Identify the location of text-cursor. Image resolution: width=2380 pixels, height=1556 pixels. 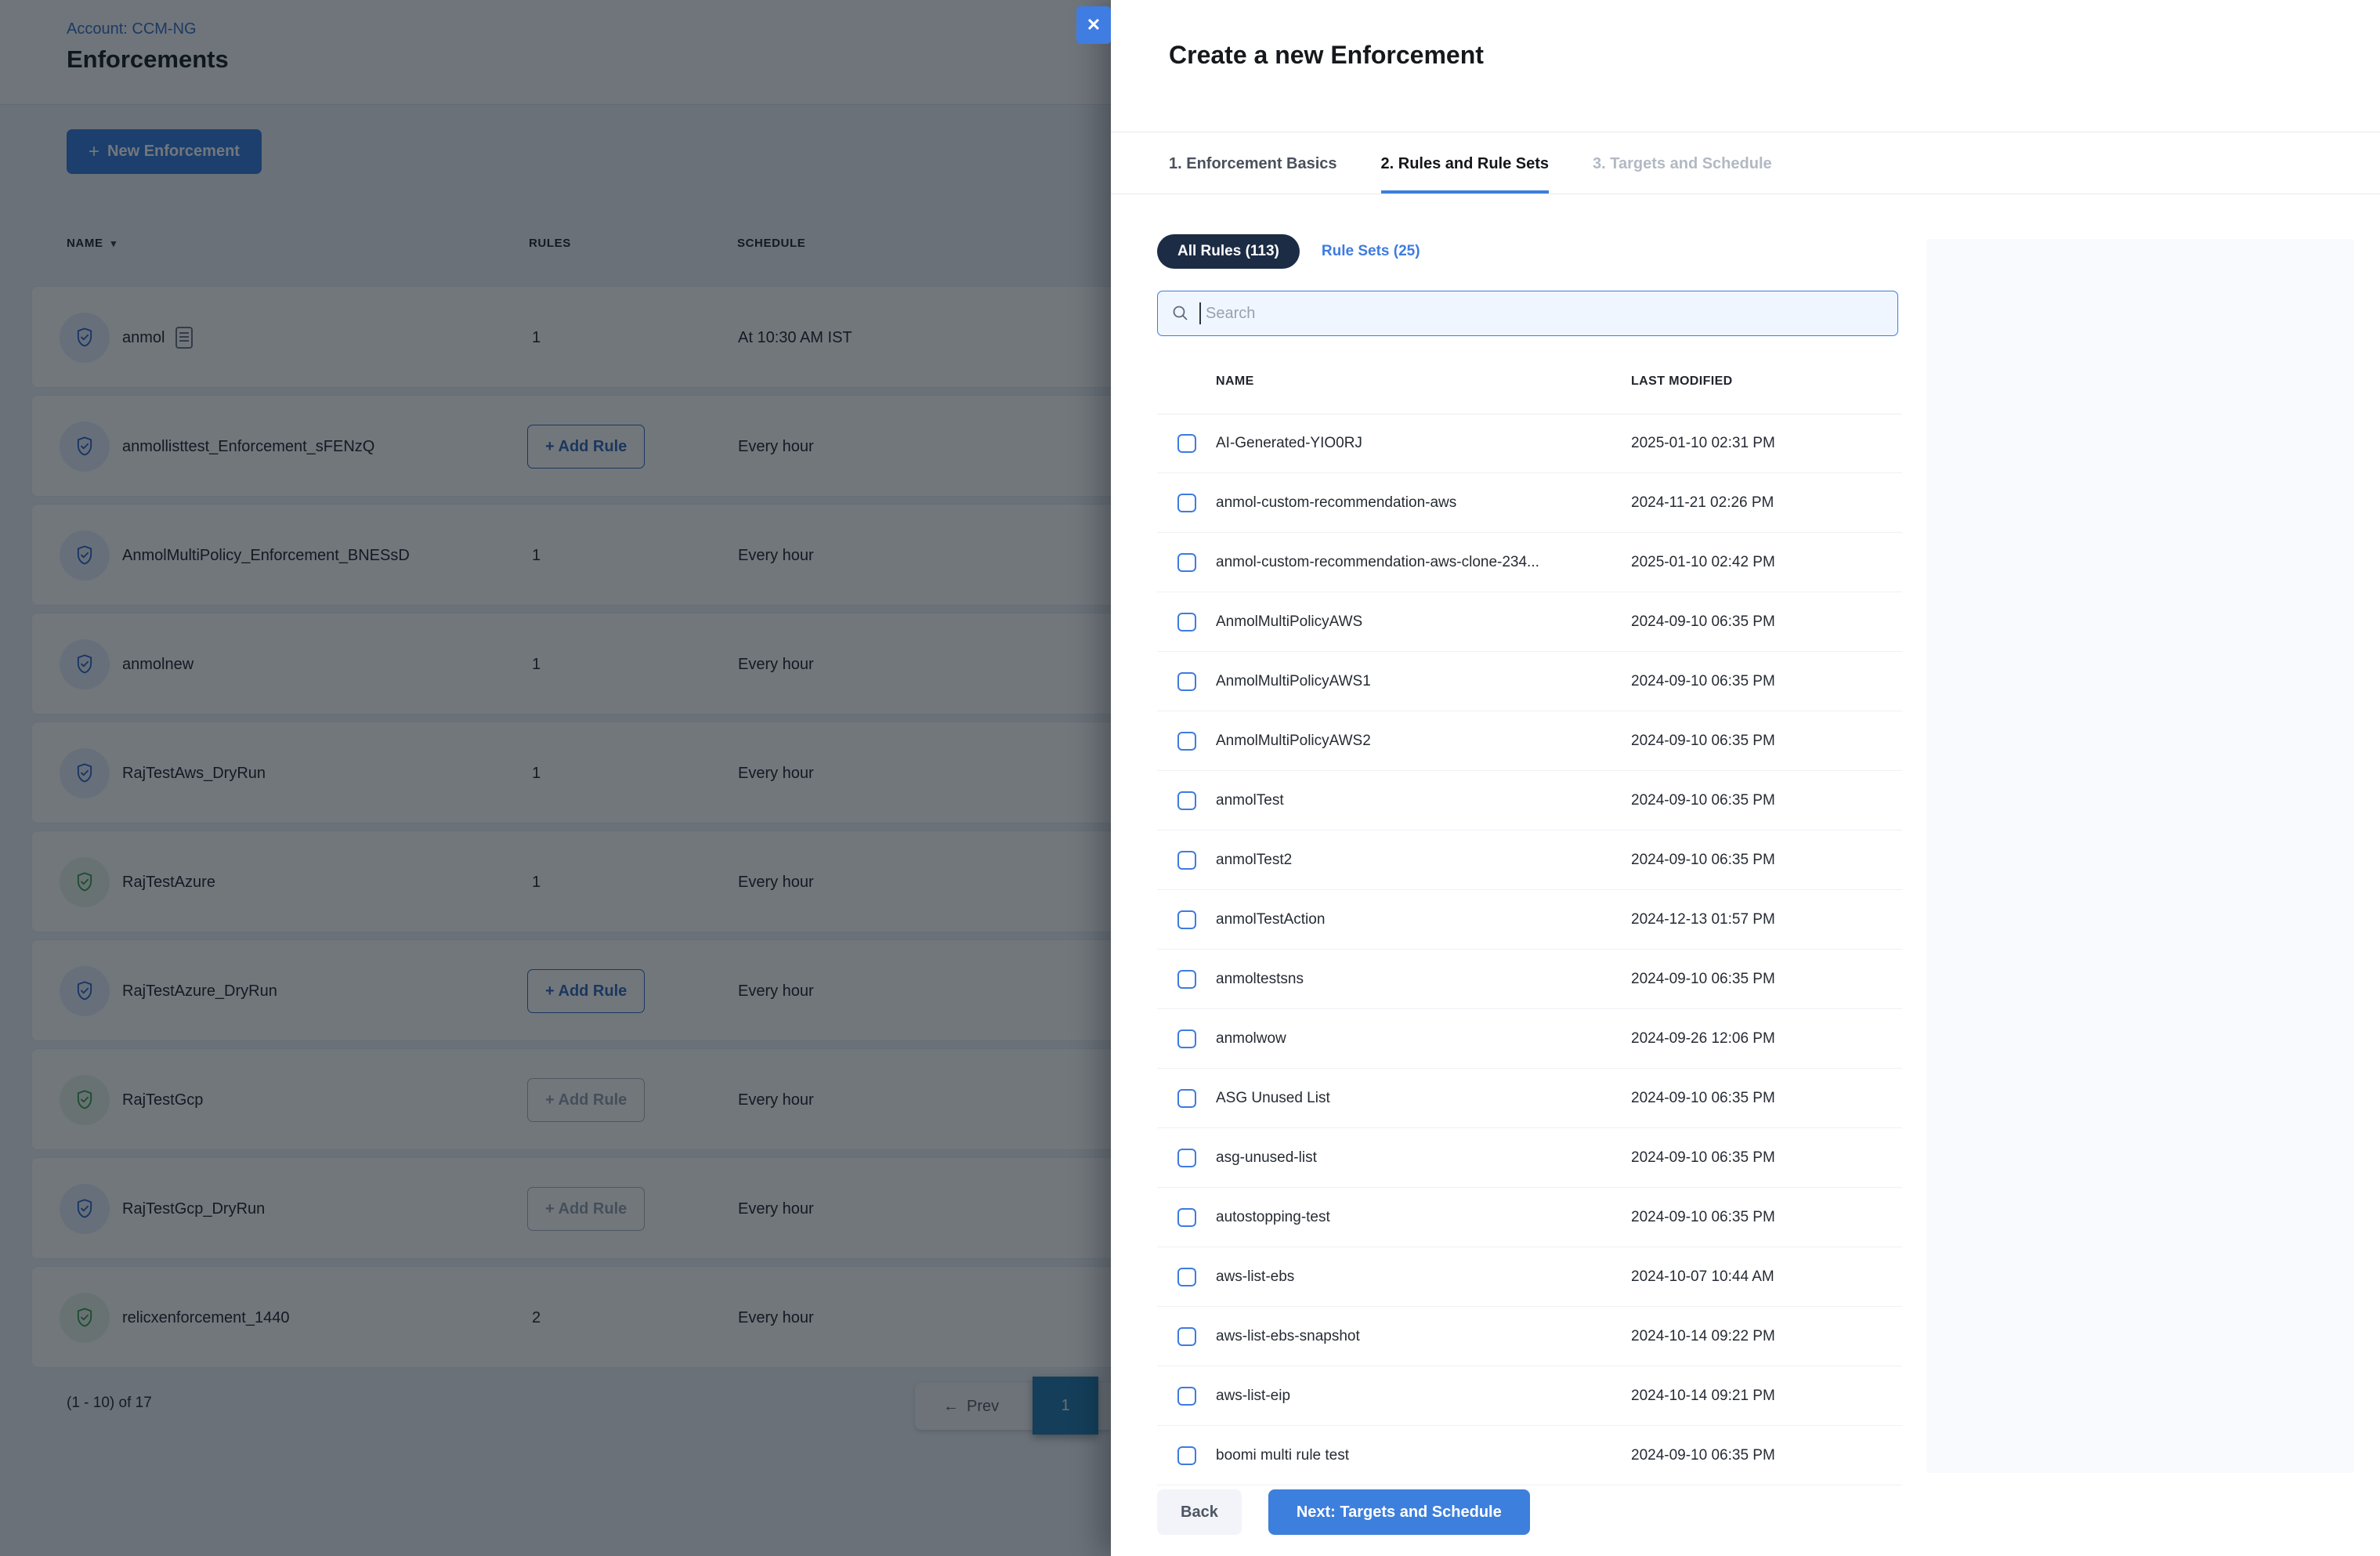
(1200, 313).